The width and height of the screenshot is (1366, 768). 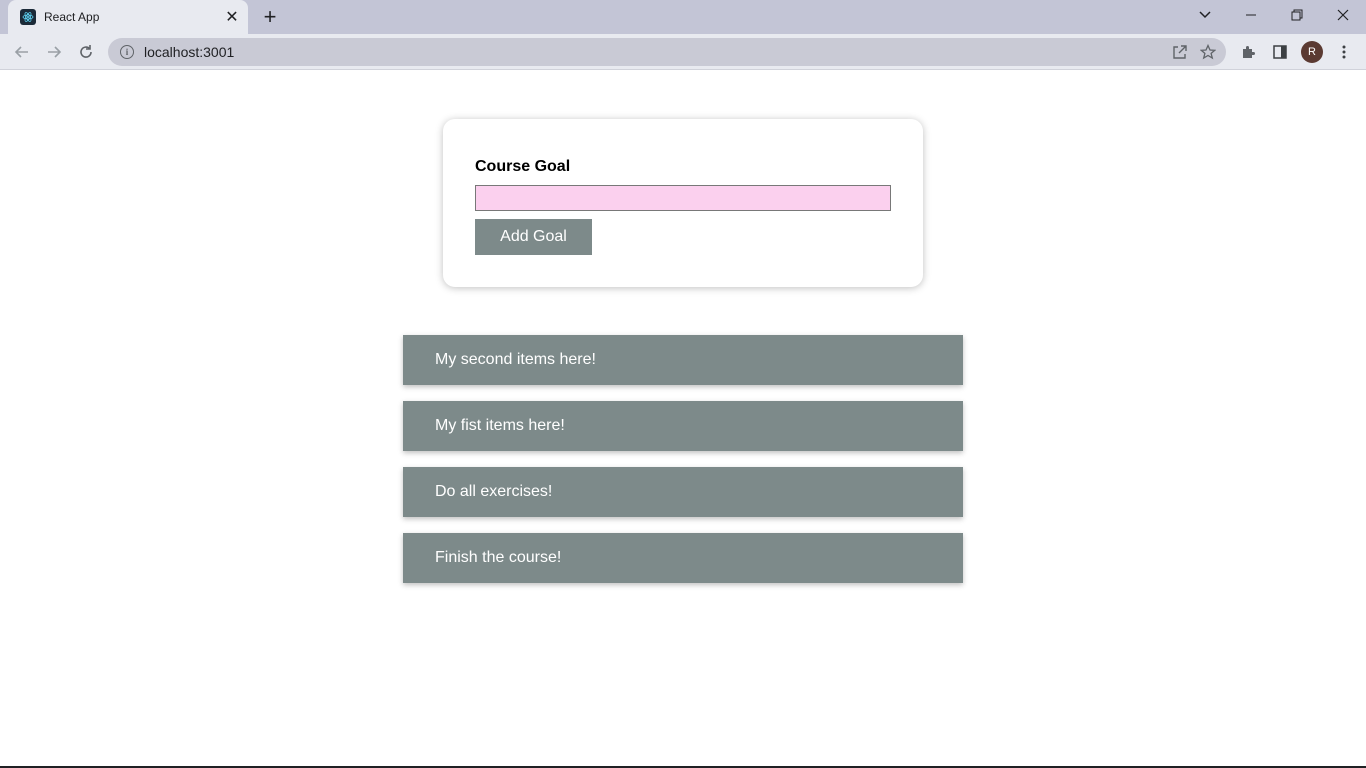 I want to click on site-info-icon: i, so click(x=127, y=52).